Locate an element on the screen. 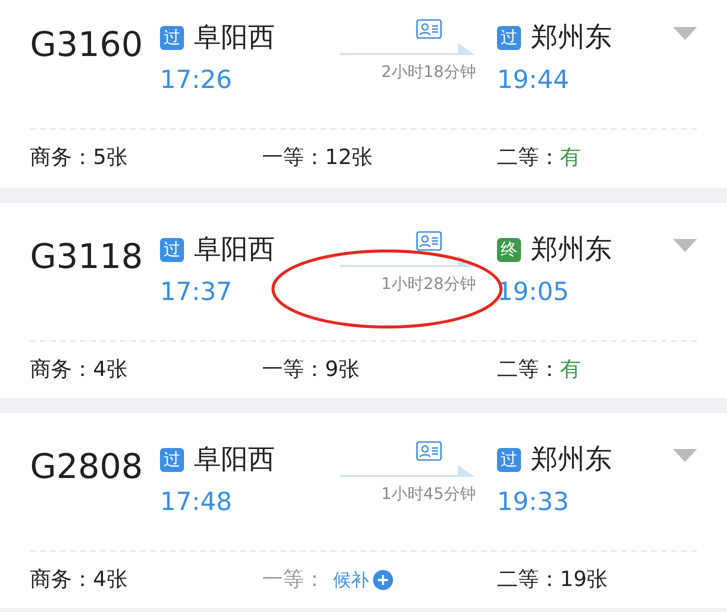 The height and width of the screenshot is (612, 727). time-text: 19:05 is located at coordinates (533, 292).